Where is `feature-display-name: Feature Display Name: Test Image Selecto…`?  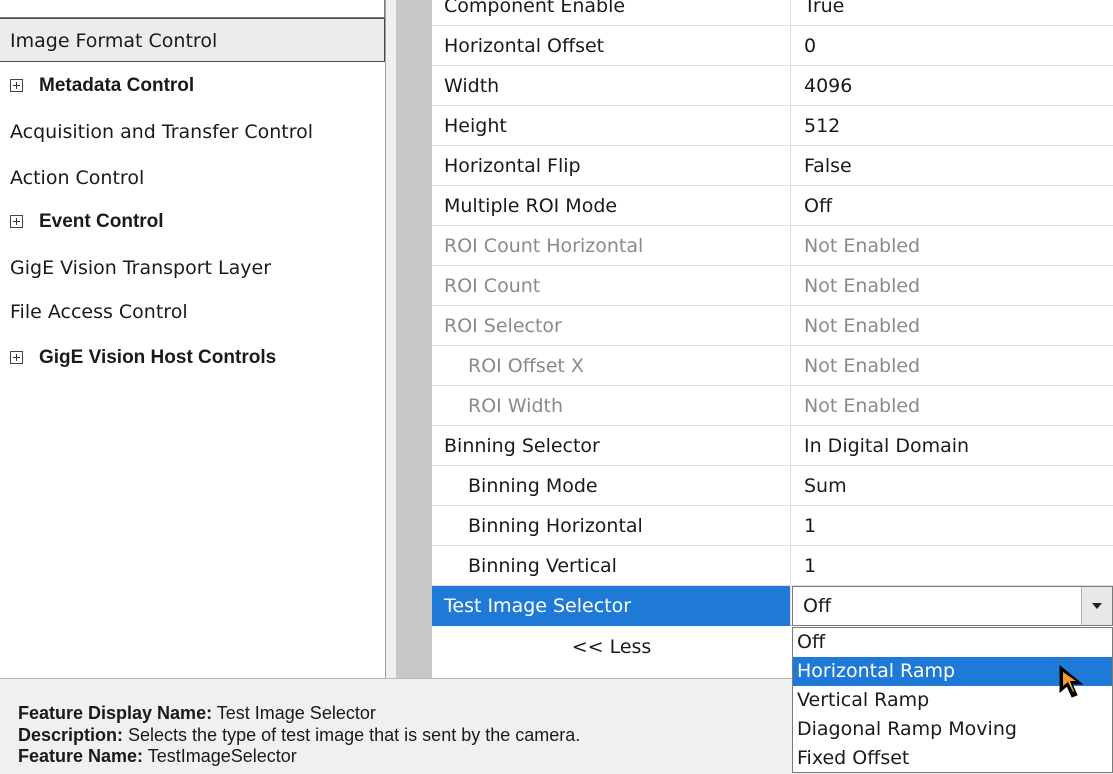
feature-display-name: Feature Display Name: Test Image Selecto… is located at coordinates (197, 713).